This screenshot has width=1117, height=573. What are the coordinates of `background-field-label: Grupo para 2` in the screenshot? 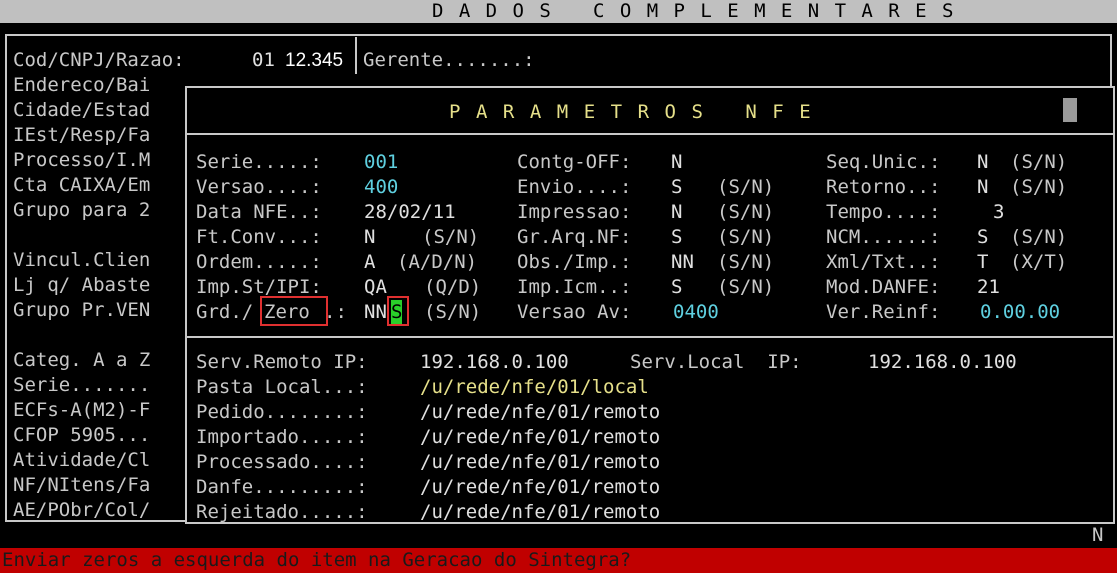 It's located at (82, 210).